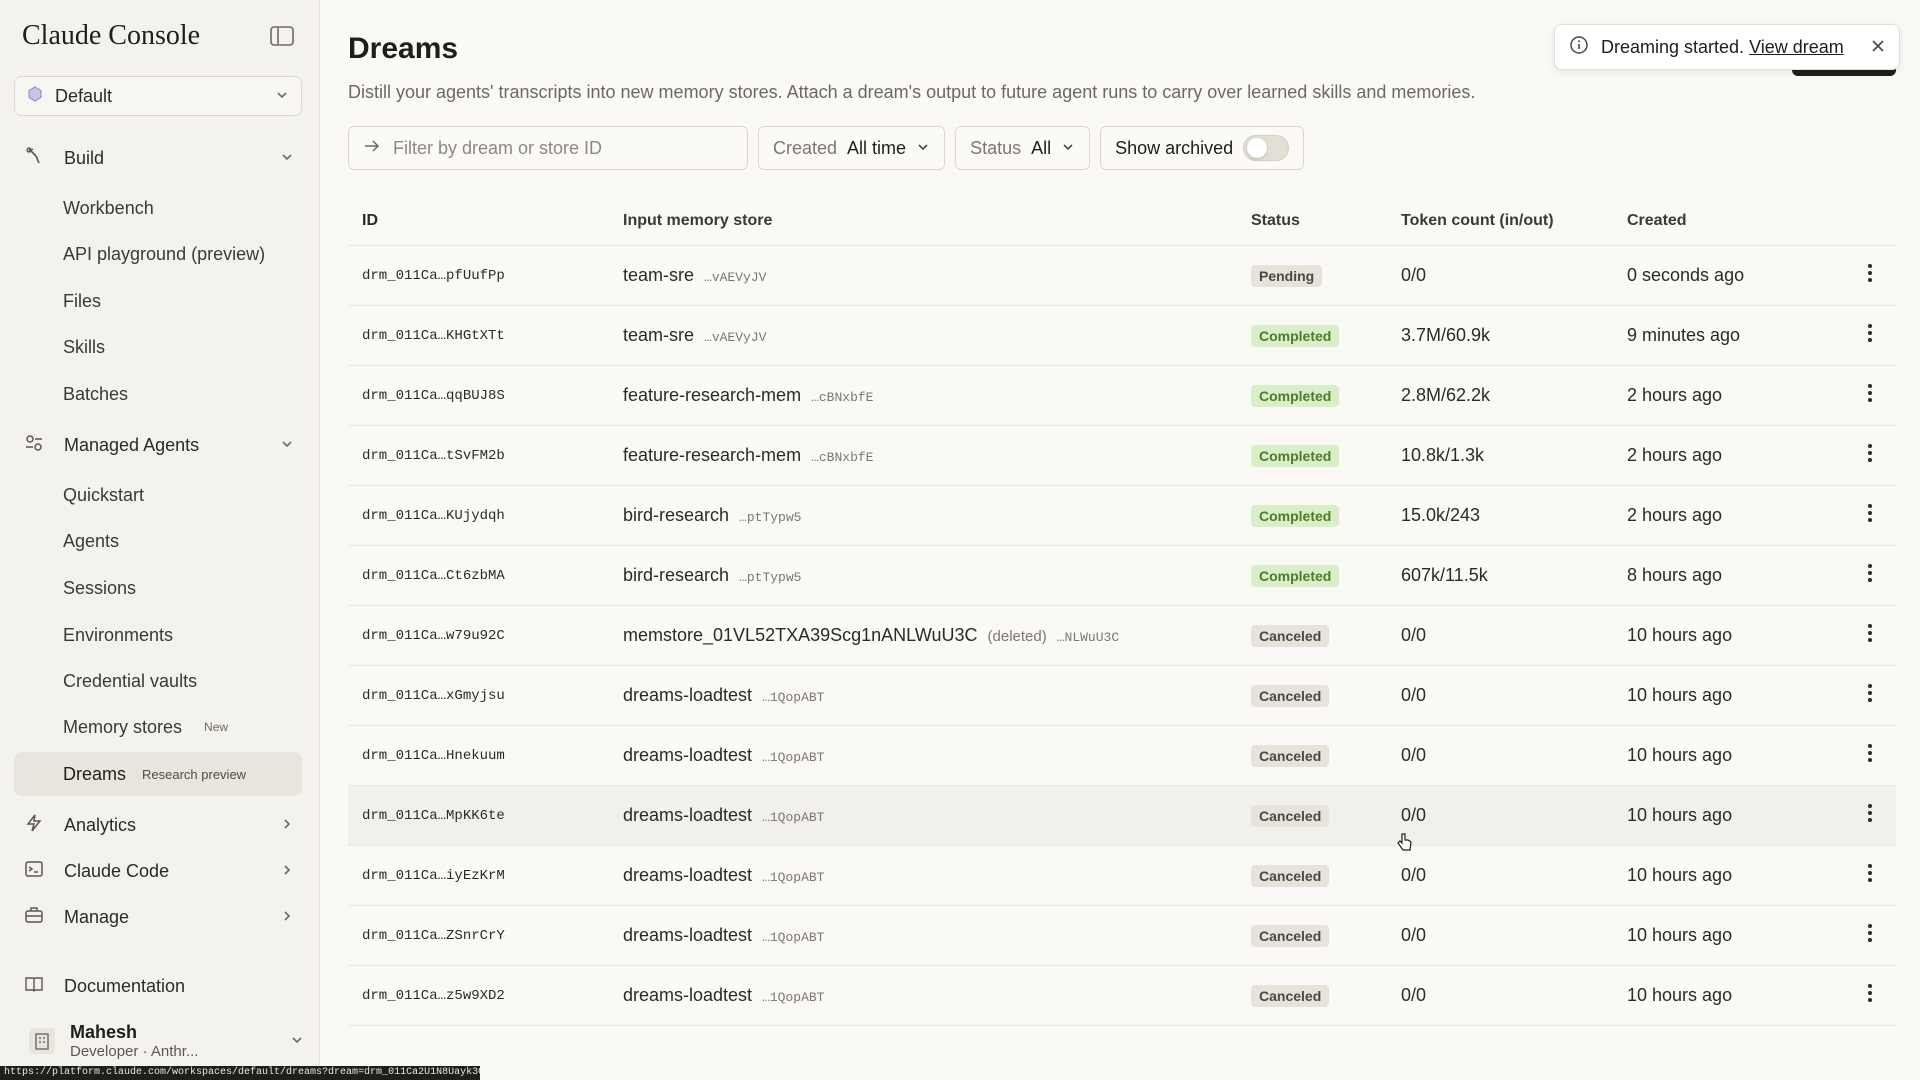  What do you see at coordinates (1088, 637) in the screenshot?
I see `memory-store-id: …NLWuU3C` at bounding box center [1088, 637].